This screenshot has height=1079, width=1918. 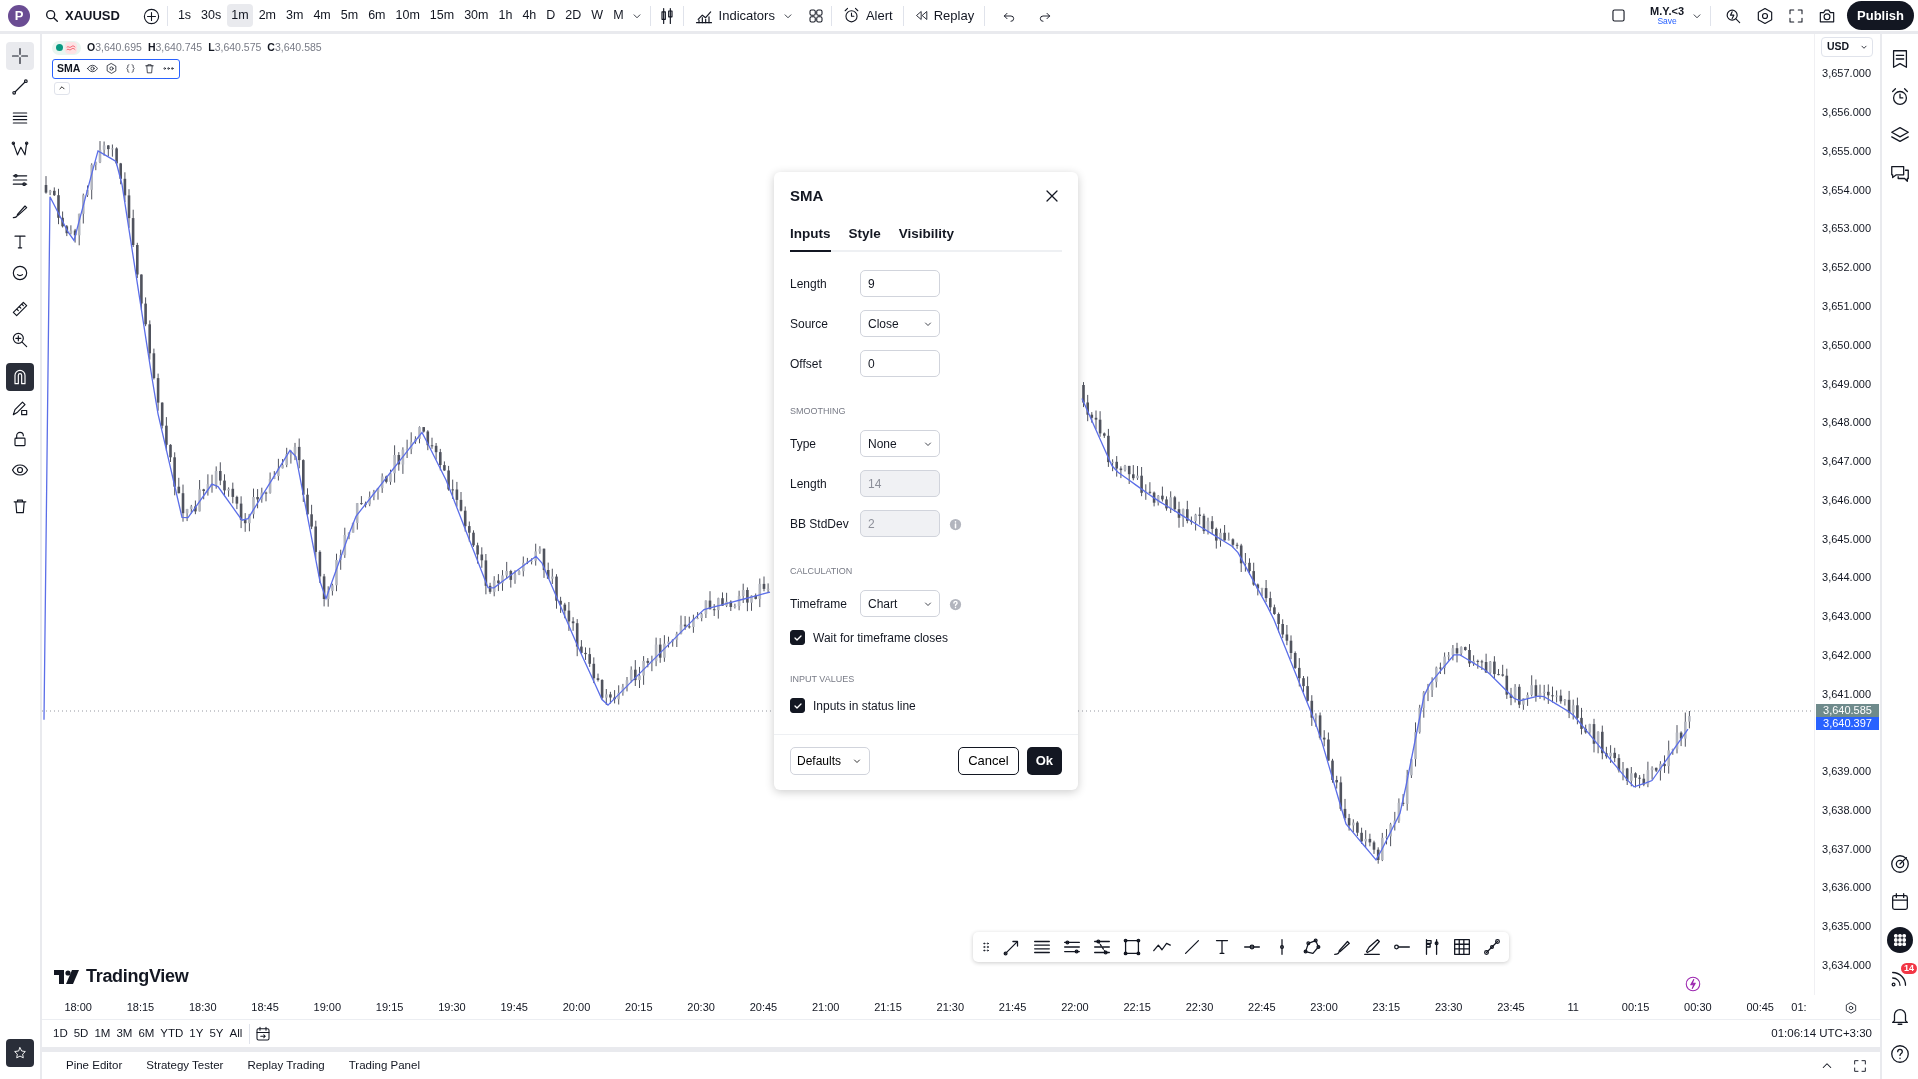 What do you see at coordinates (1448, 1007) in the screenshot?
I see `time-label: 23:30` at bounding box center [1448, 1007].